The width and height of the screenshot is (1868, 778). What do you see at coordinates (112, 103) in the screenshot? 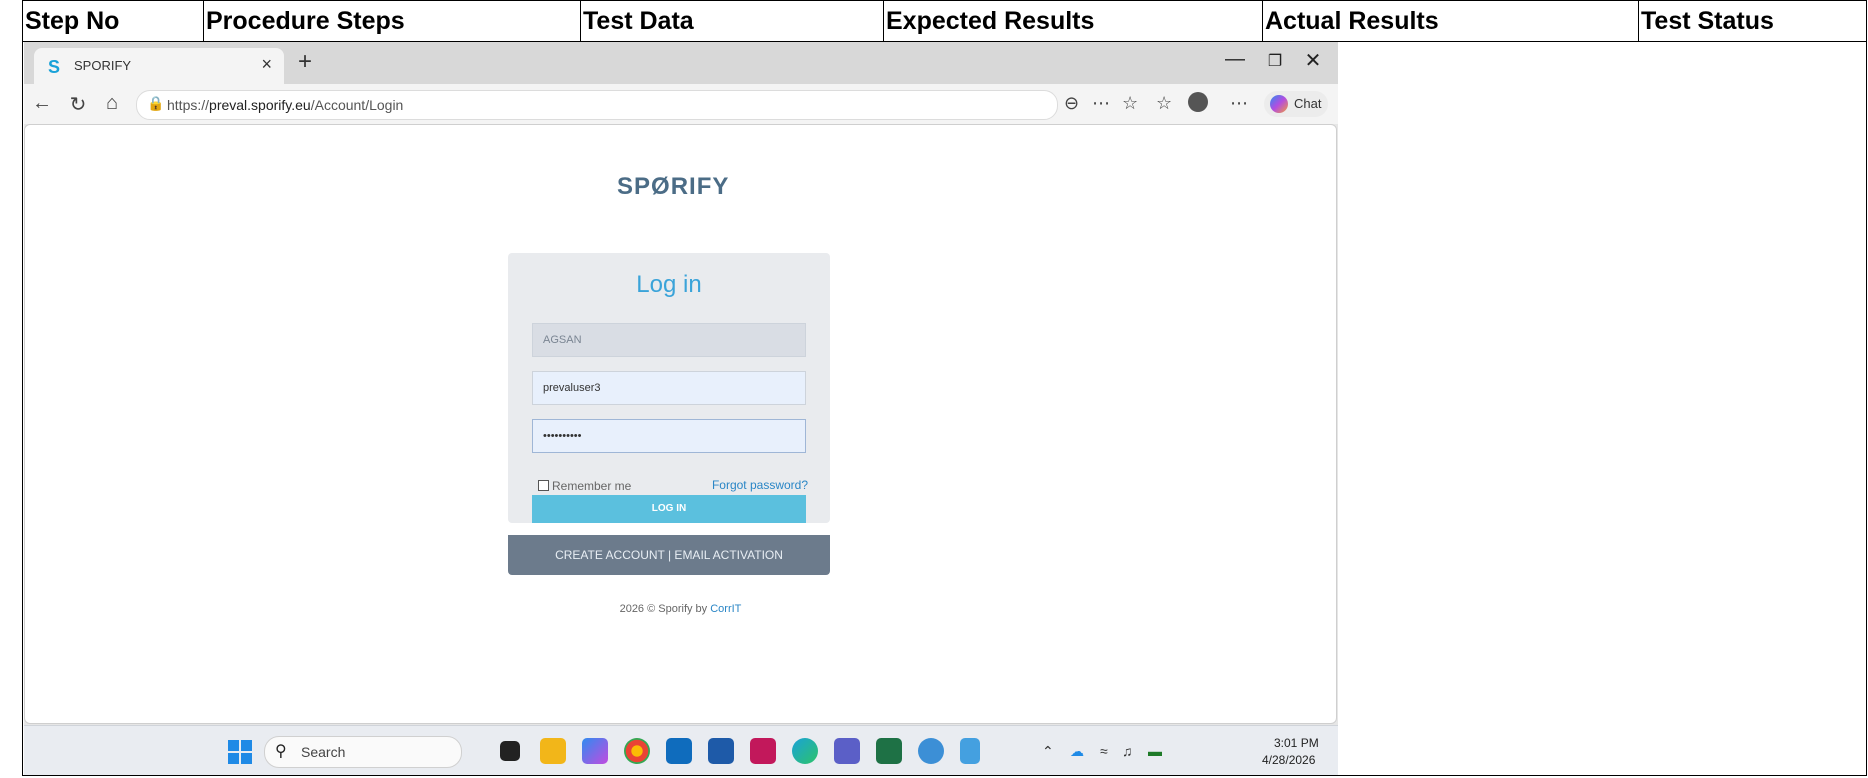
I see `home-icon: ⌂` at bounding box center [112, 103].